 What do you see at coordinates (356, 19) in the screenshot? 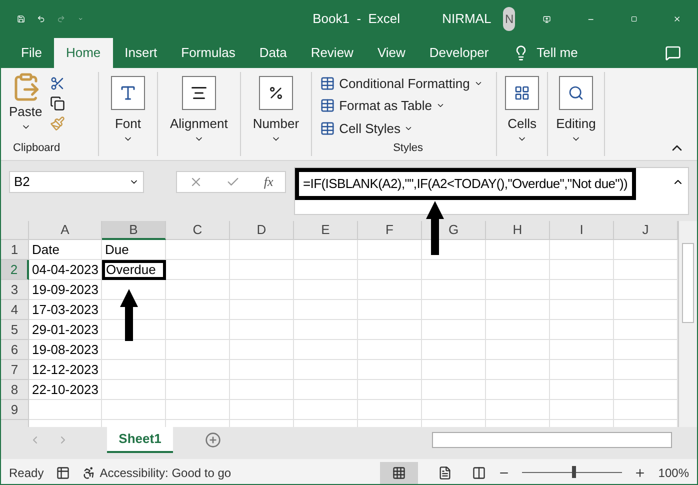
I see `window-title: Book1 - Excel` at bounding box center [356, 19].